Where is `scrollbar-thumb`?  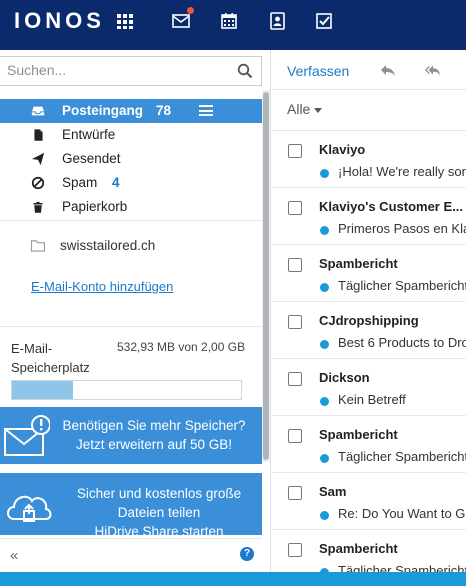
scrollbar-thumb is located at coordinates (266, 276).